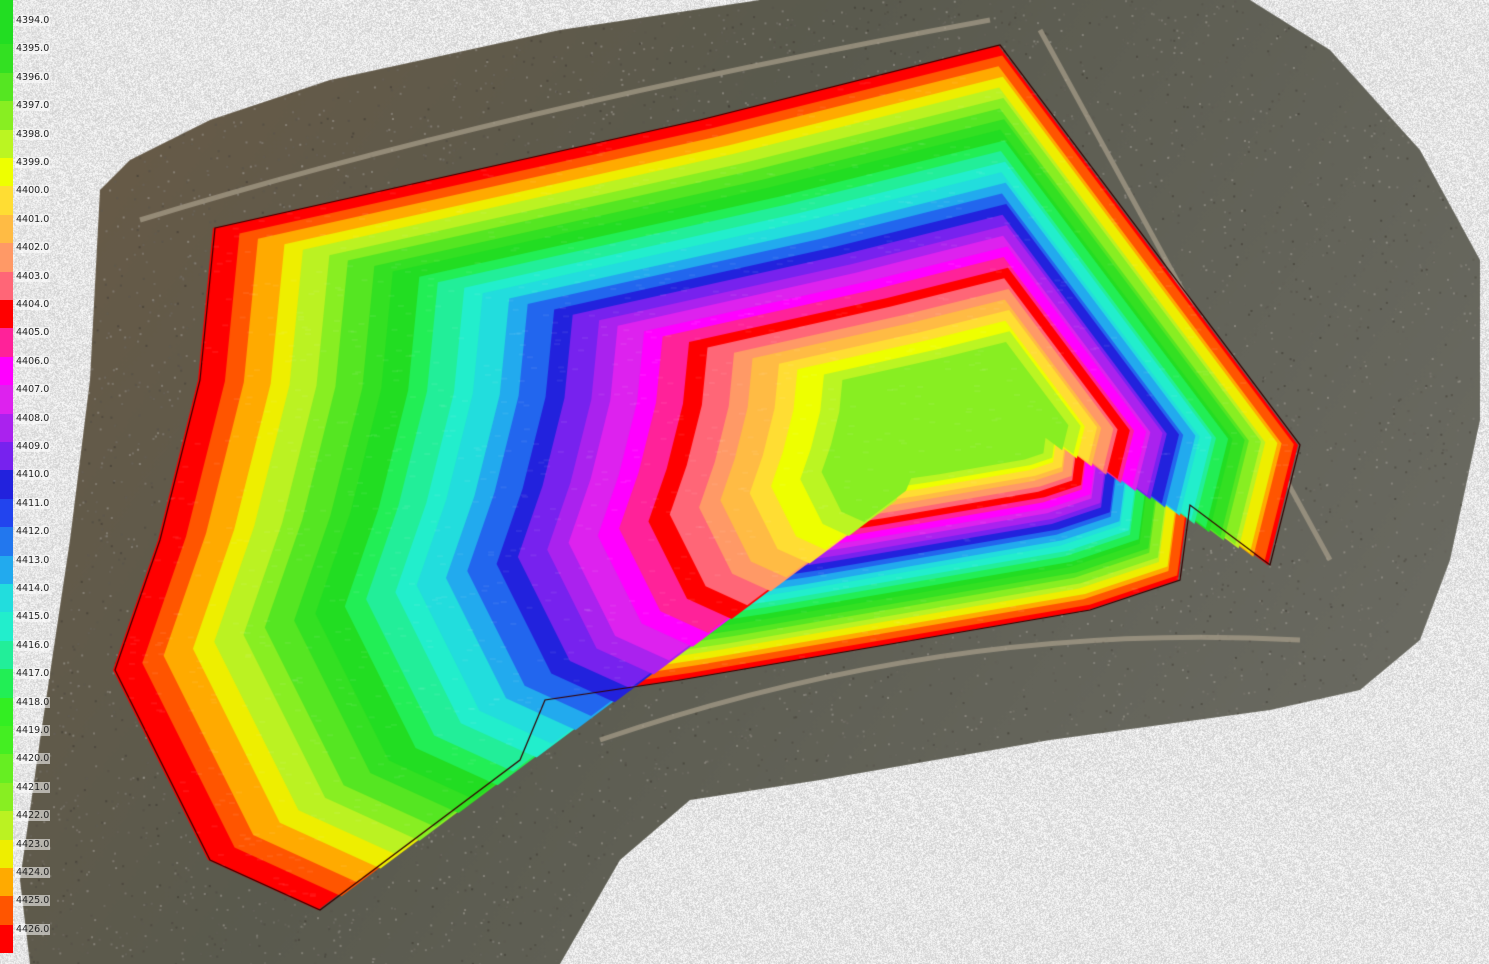 The width and height of the screenshot is (1489, 964). What do you see at coordinates (33, 759) in the screenshot?
I see `legend-label: 4420.0` at bounding box center [33, 759].